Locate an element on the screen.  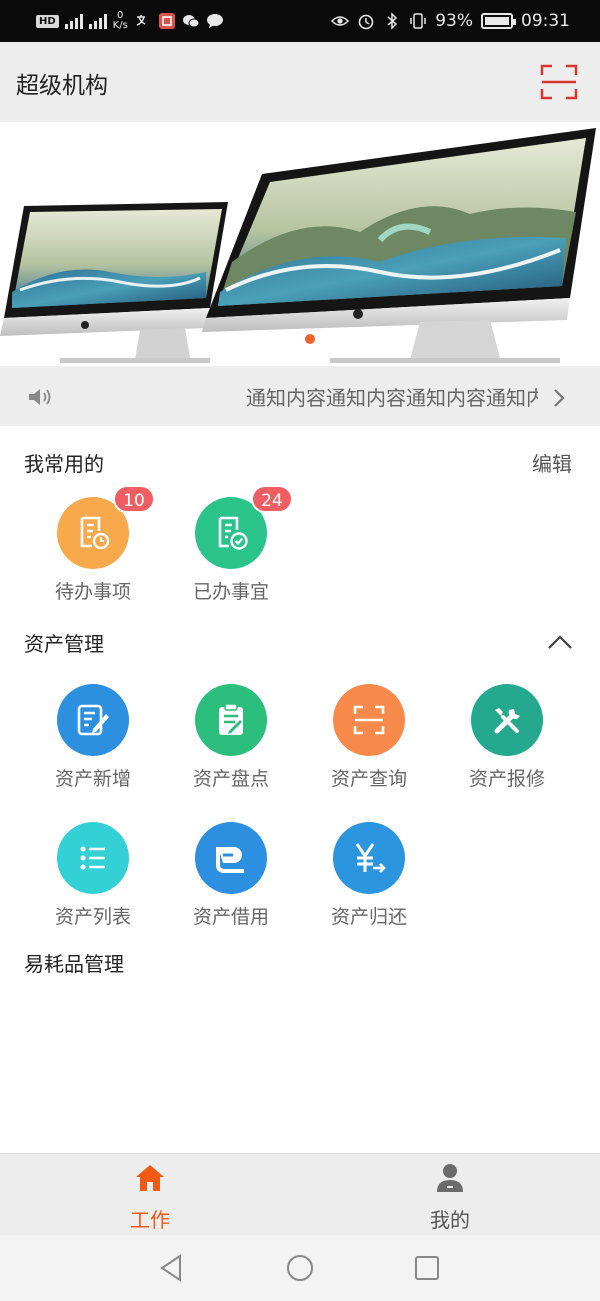
recents-icon is located at coordinates (427, 1268).